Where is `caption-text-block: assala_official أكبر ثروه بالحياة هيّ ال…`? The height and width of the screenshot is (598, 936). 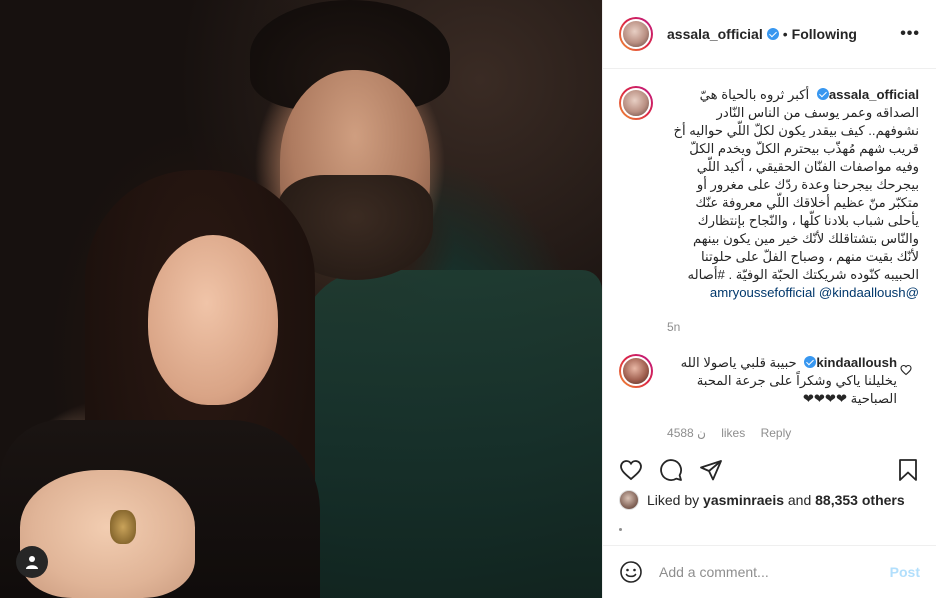 caption-text-block: assala_official أكبر ثروه بالحياة هيّ ال… is located at coordinates (793, 194).